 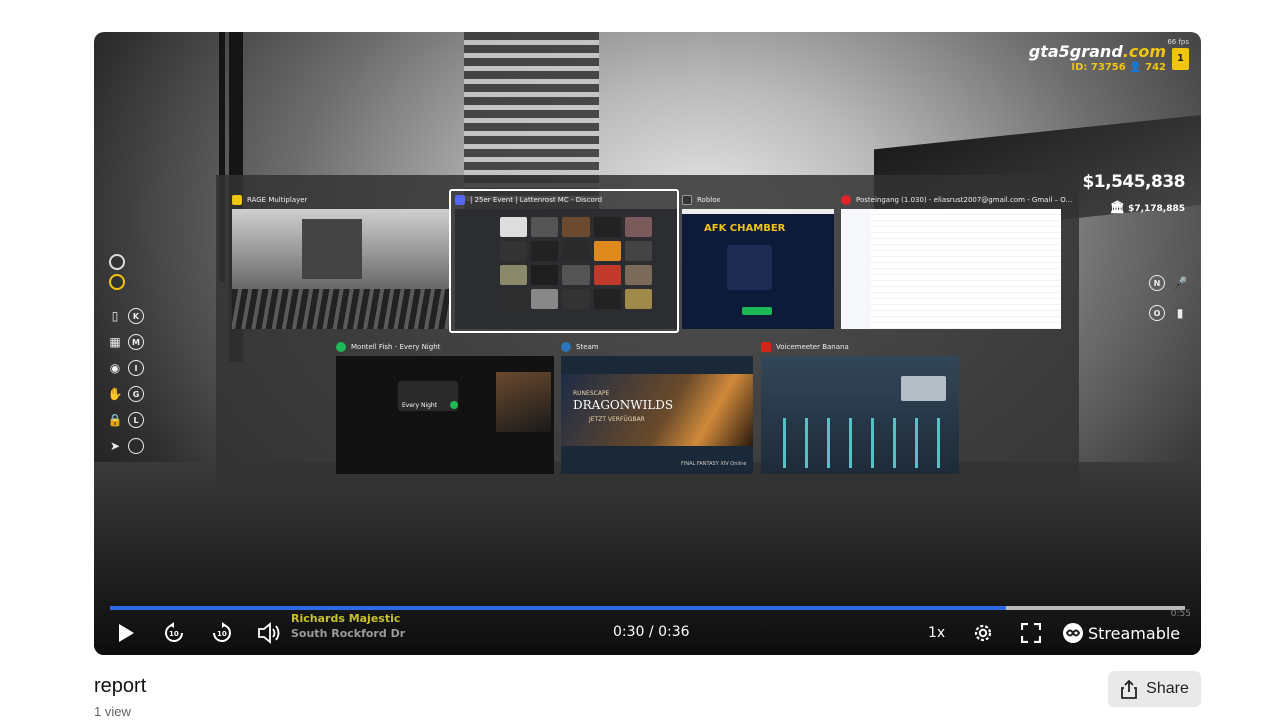 What do you see at coordinates (332, 249) in the screenshot?
I see `thumb-building` at bounding box center [332, 249].